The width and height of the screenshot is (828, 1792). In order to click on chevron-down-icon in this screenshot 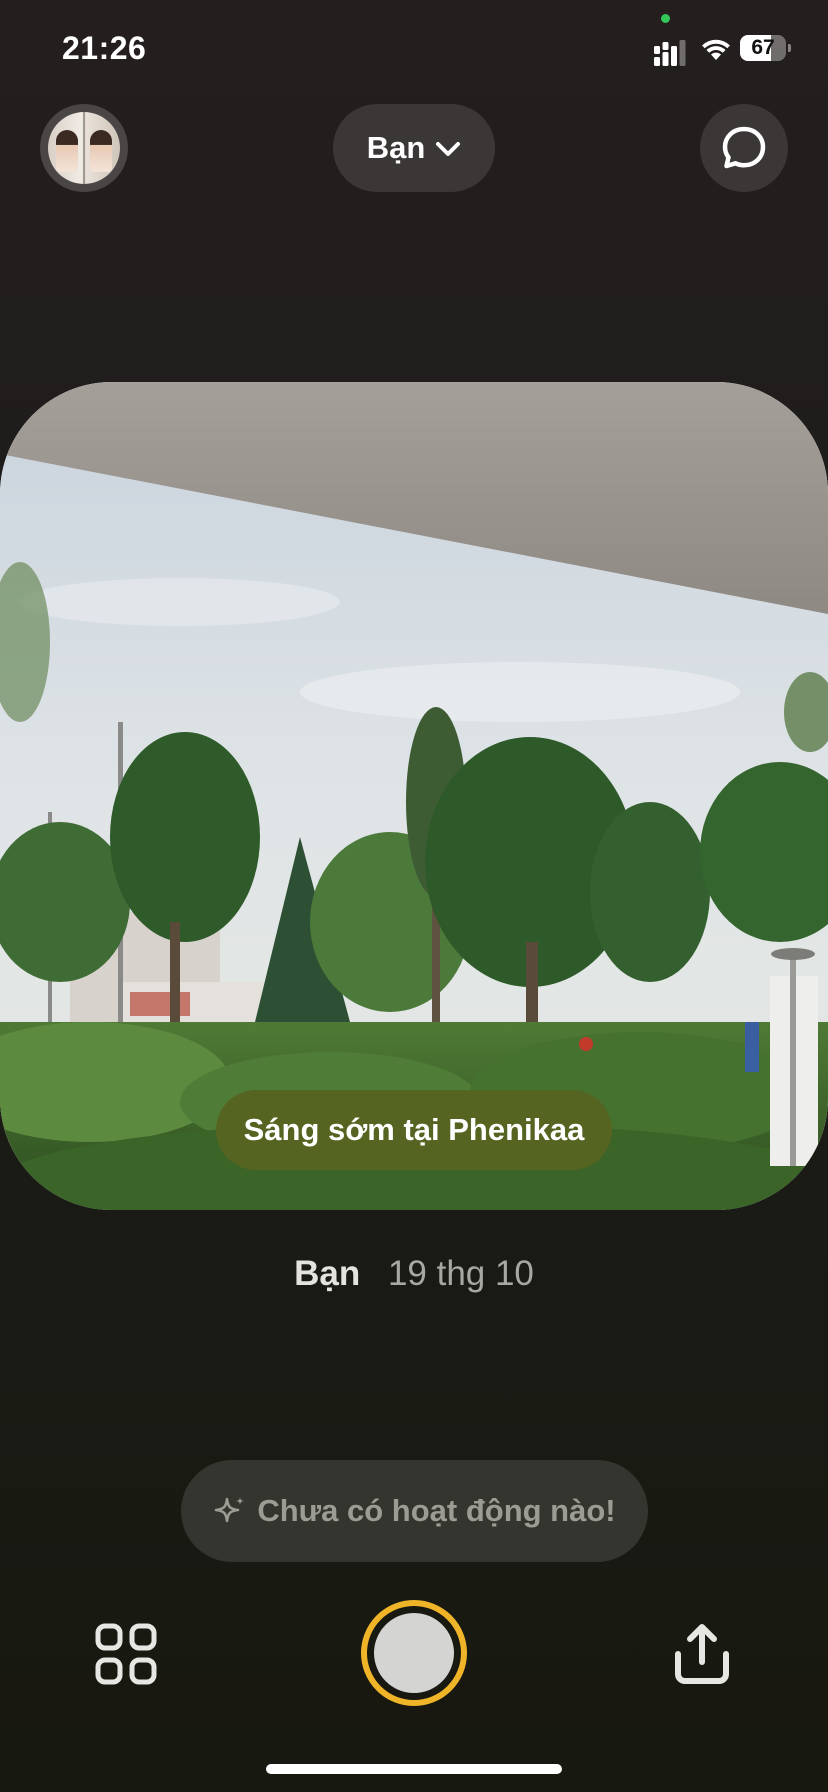, I will do `click(448, 149)`.